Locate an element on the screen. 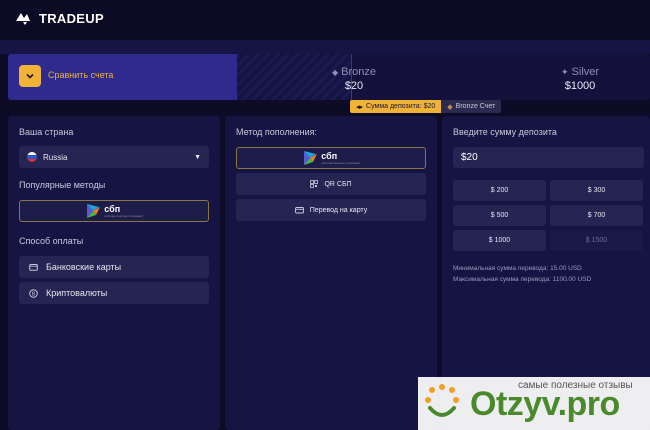 This screenshot has width=650, height=430. tier-silver: ✦ Silver $1000 is located at coordinates (580, 79).